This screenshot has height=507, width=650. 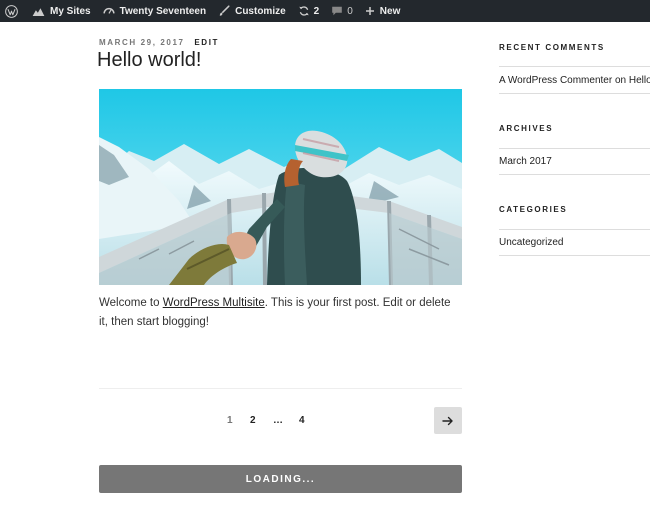 I want to click on category-item: Uncategorized, so click(x=531, y=242).